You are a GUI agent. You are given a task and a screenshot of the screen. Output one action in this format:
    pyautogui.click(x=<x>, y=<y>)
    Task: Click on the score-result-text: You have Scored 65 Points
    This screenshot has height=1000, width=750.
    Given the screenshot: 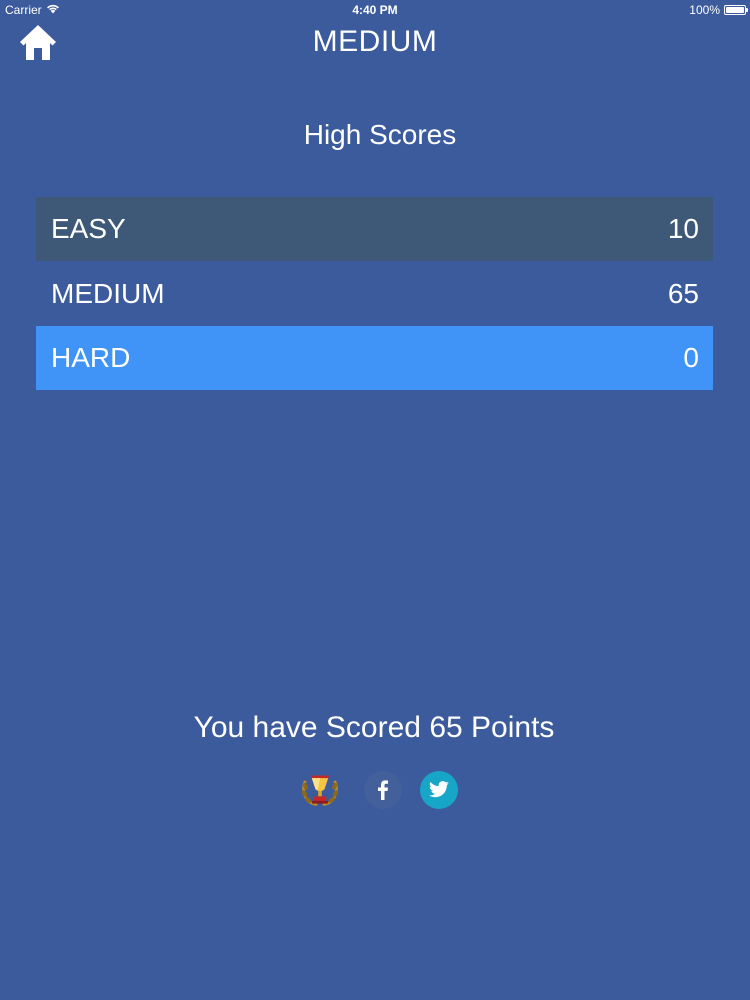 What is the action you would take?
    pyautogui.click(x=374, y=727)
    